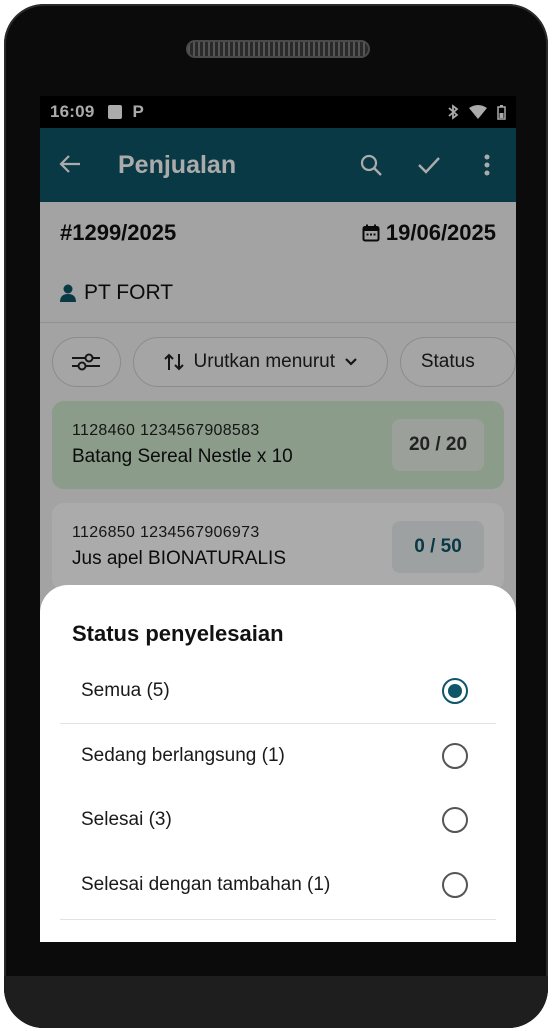 The image size is (552, 1031). What do you see at coordinates (178, 633) in the screenshot?
I see `sheet-title: Status penyelesaian` at bounding box center [178, 633].